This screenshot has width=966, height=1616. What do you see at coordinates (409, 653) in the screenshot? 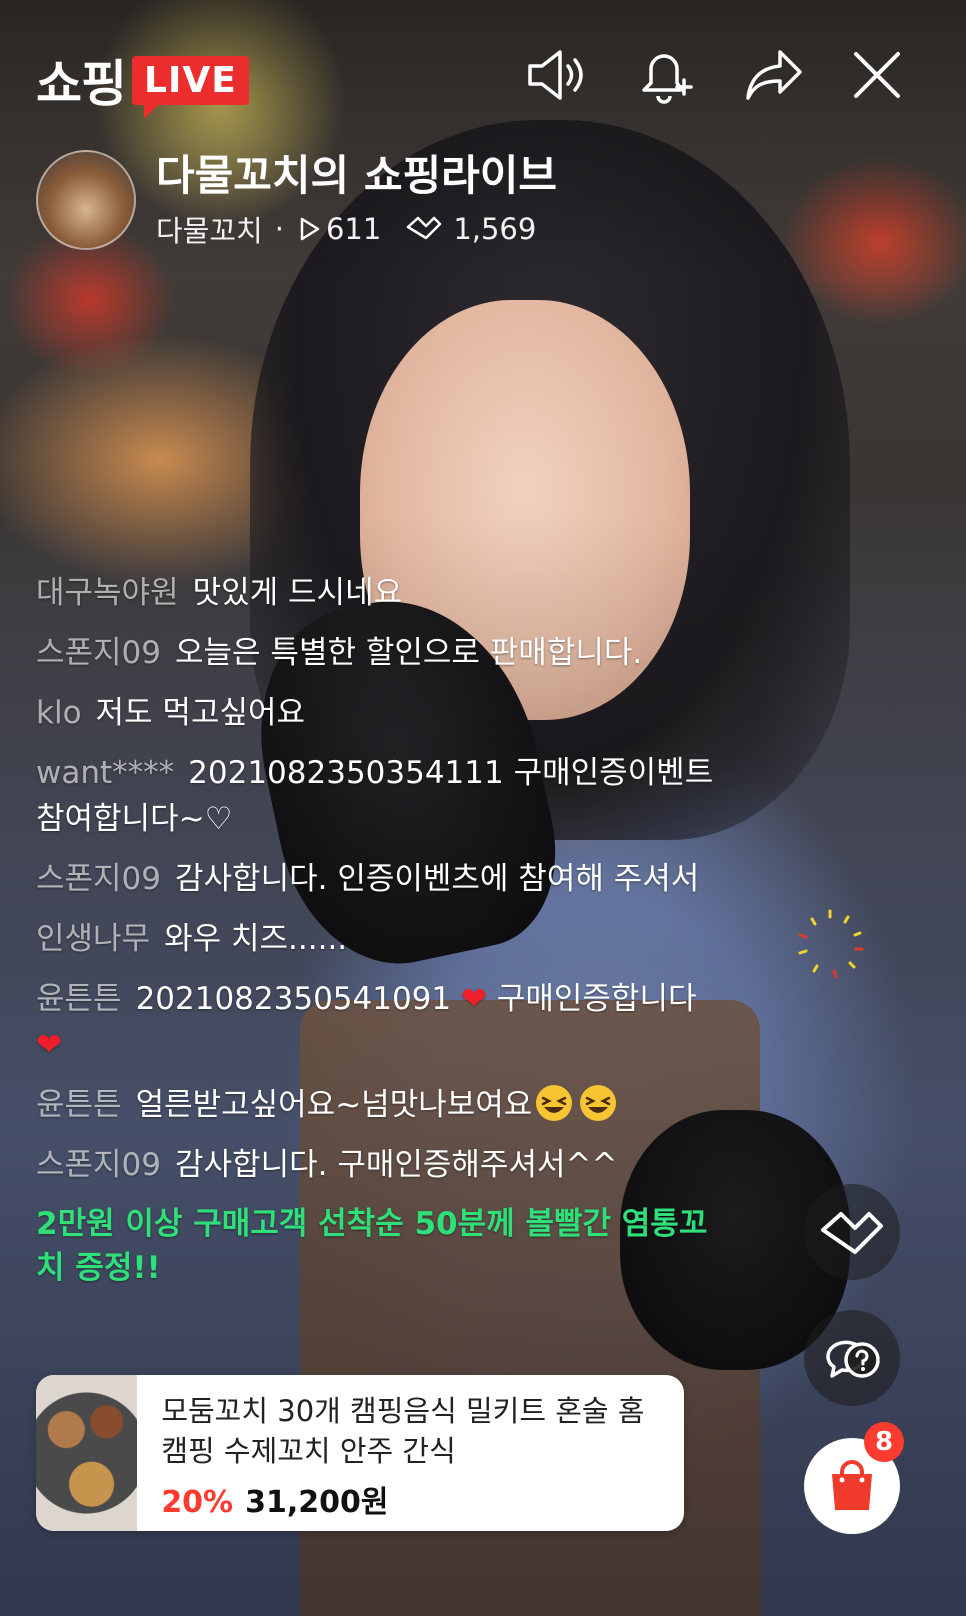
I see `chat-text: 오늘은 특별한 할인으로 판매합니다.` at bounding box center [409, 653].